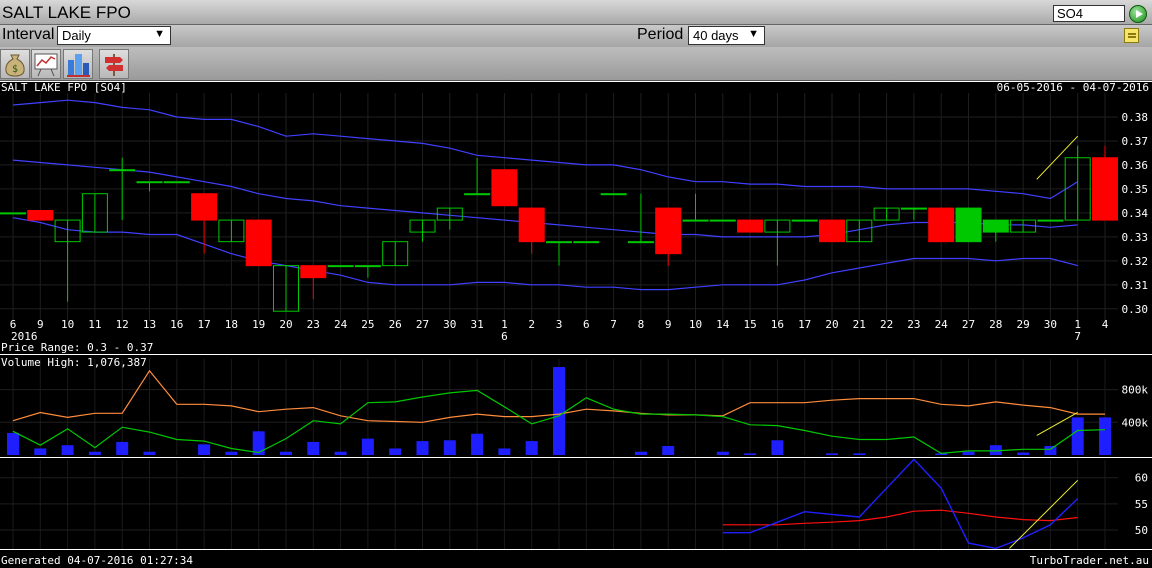 The width and height of the screenshot is (1152, 568). I want to click on date-tick-label: 25, so click(367, 324).